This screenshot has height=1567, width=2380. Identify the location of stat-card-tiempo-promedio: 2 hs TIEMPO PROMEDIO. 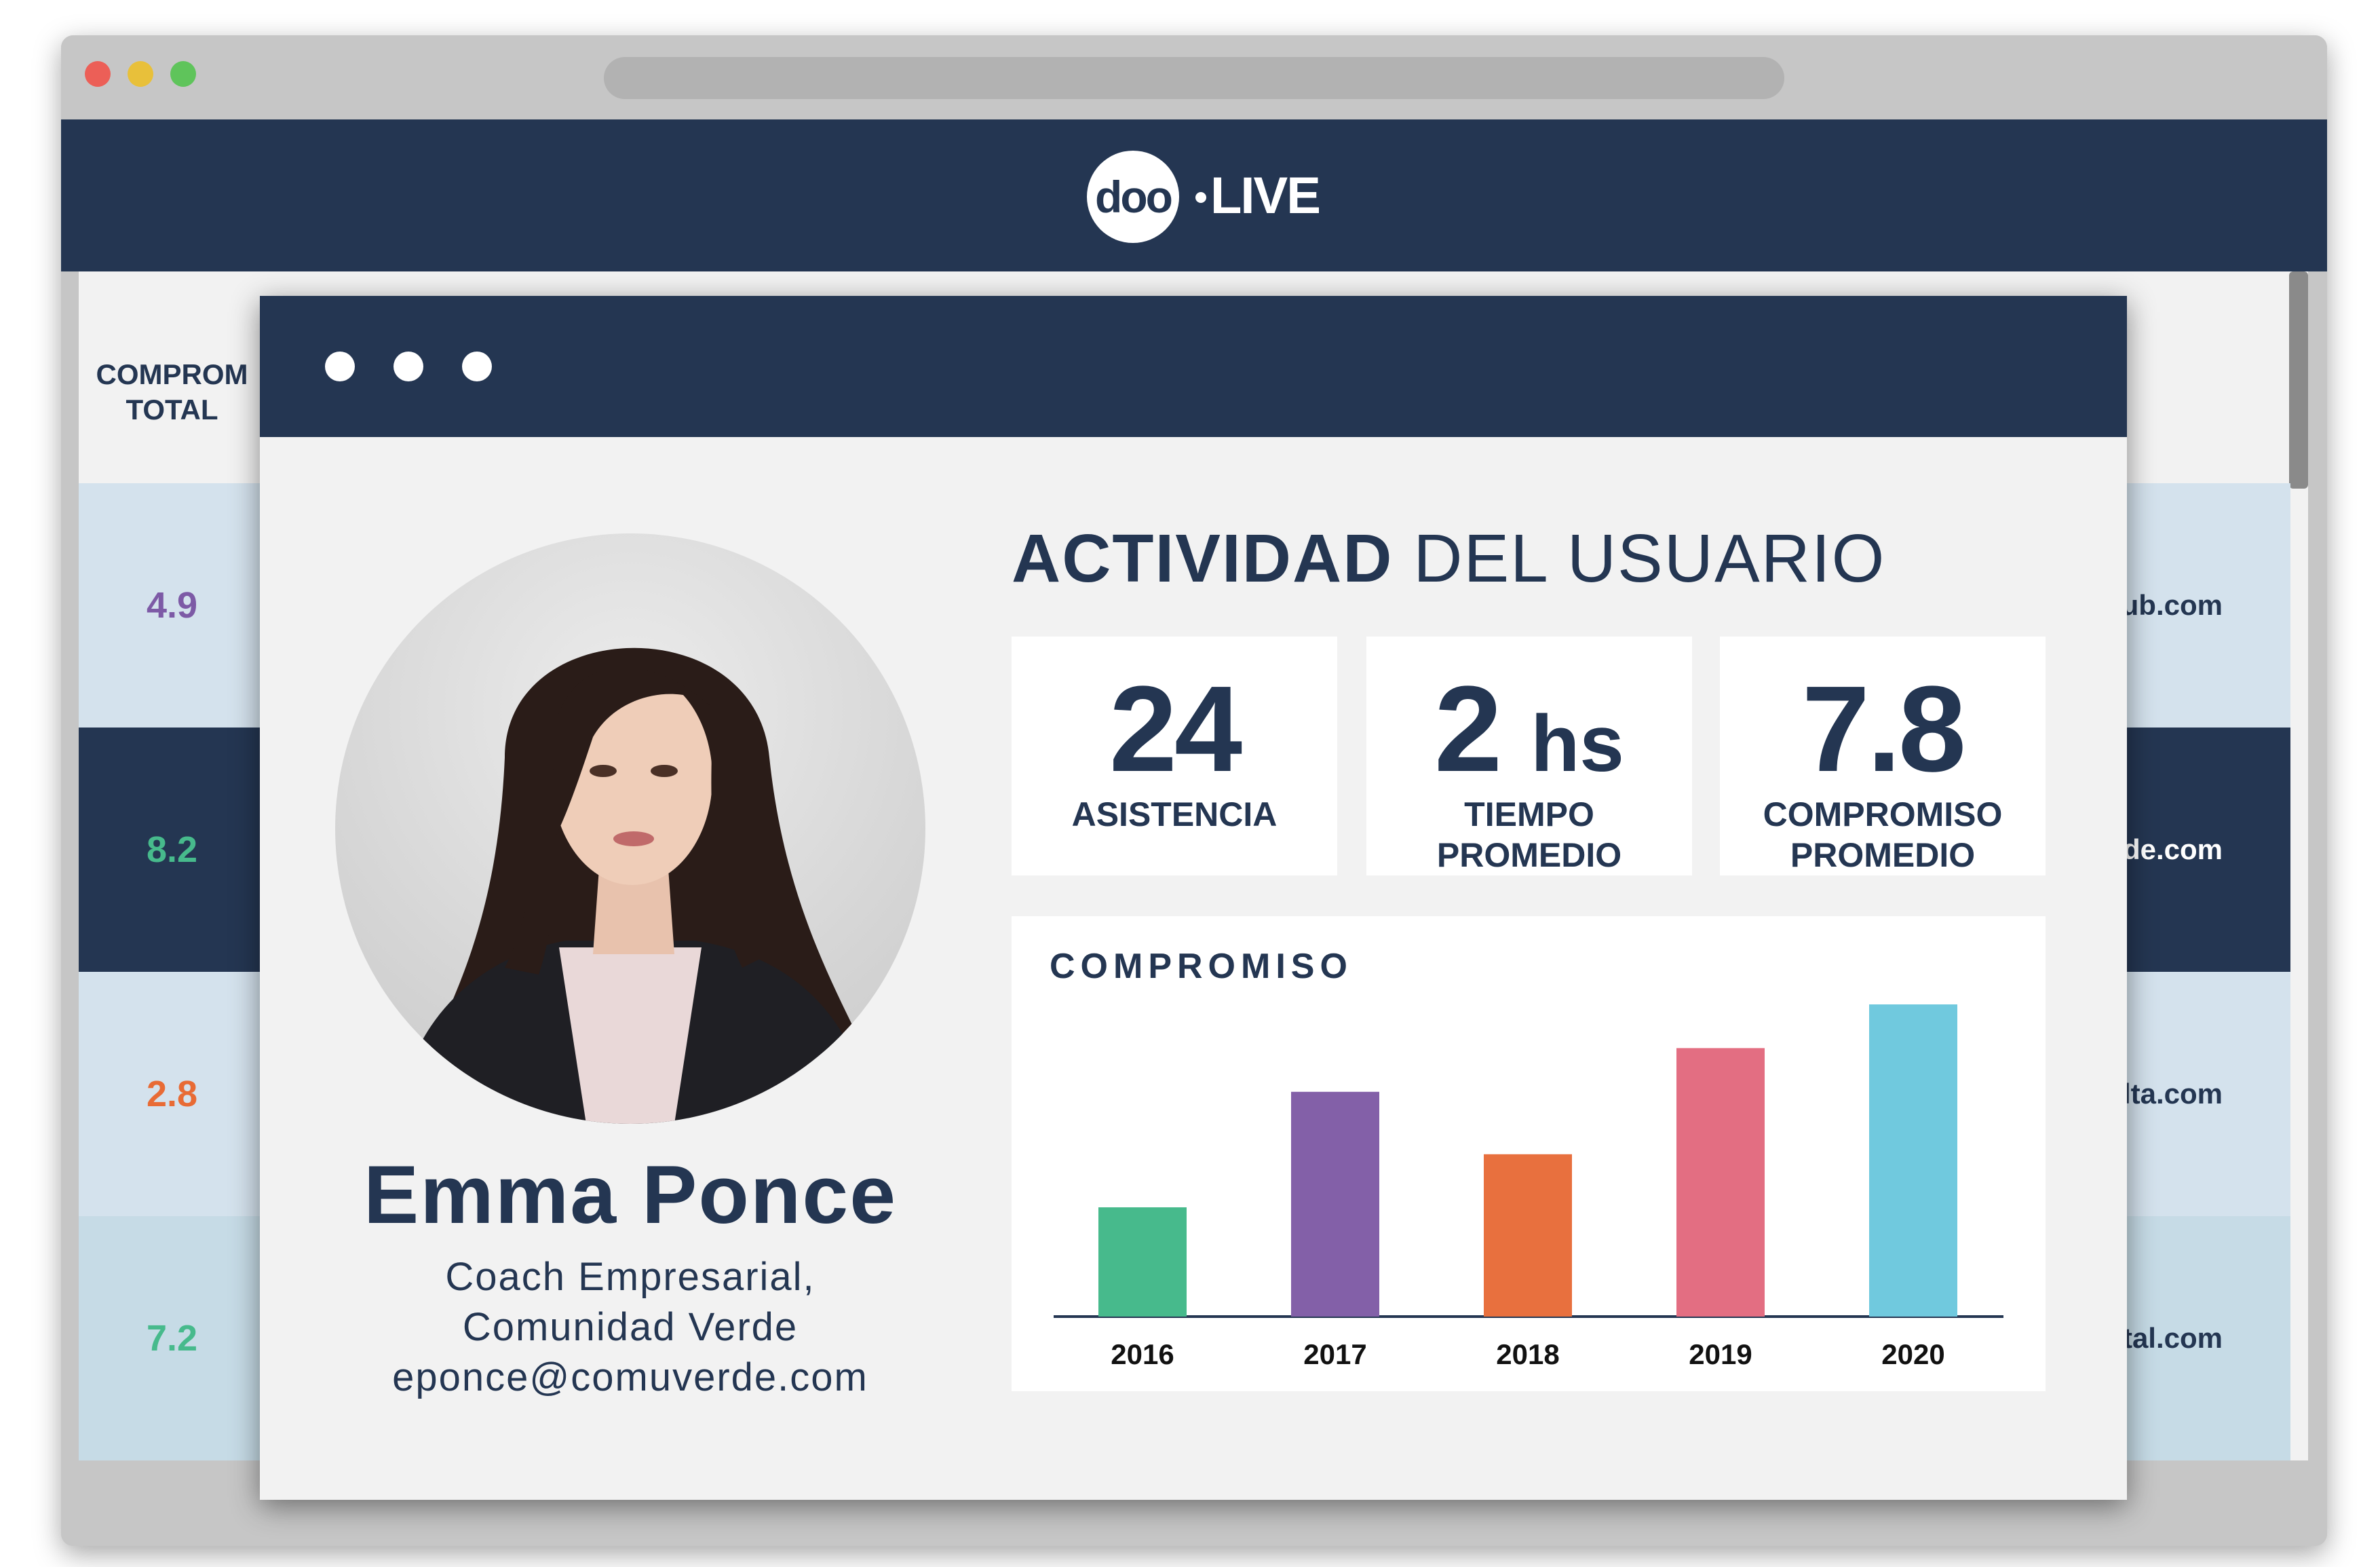
(1529, 756).